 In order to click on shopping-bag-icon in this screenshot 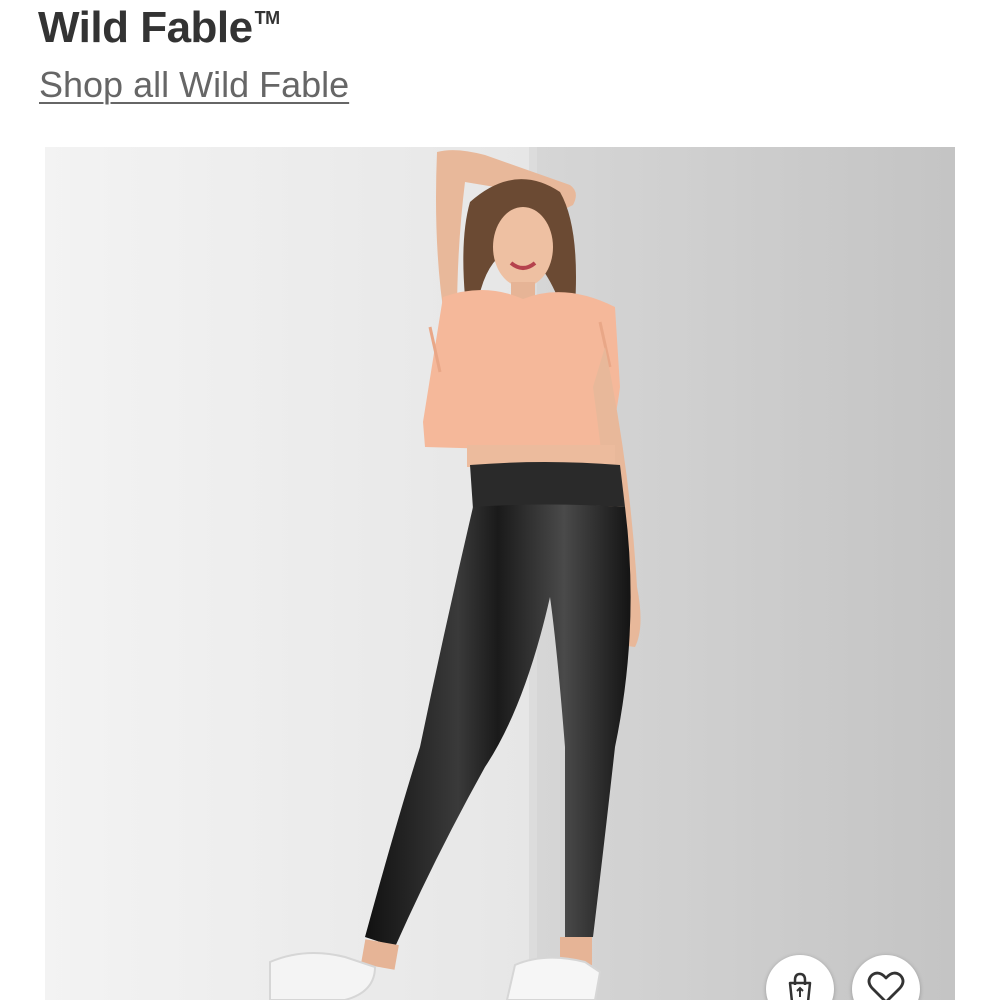, I will do `click(800, 986)`.